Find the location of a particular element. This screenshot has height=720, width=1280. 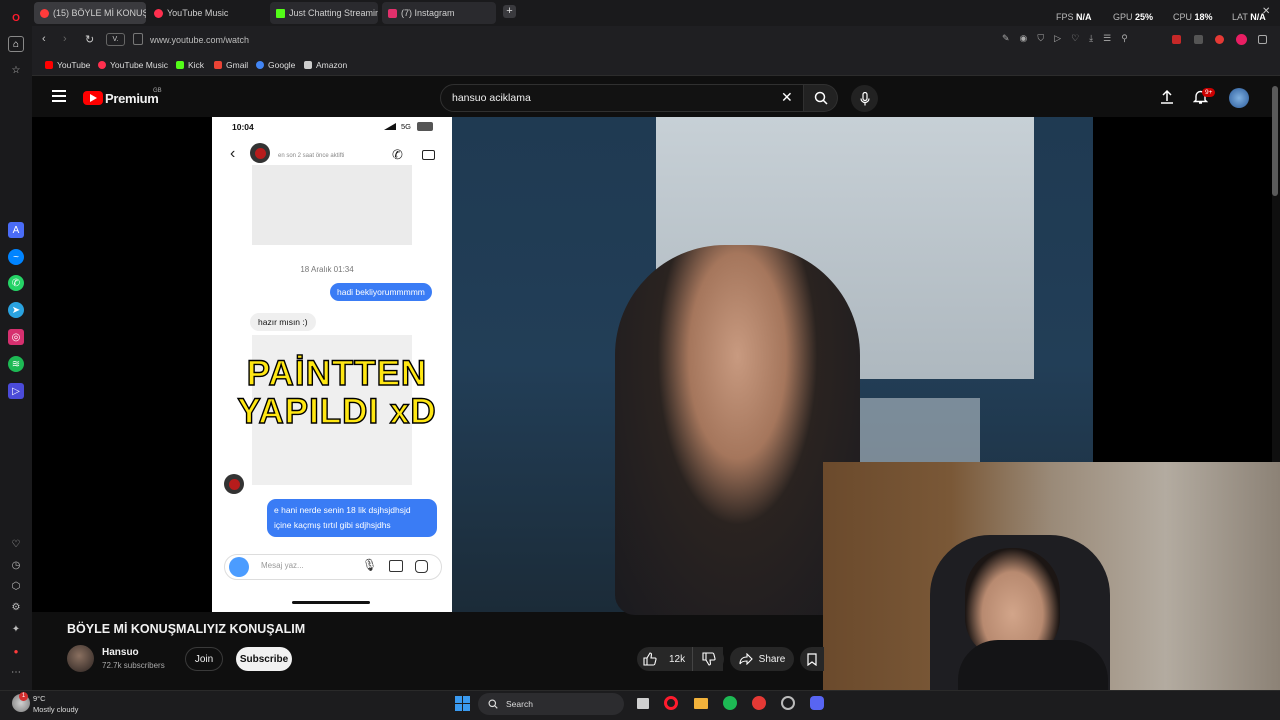

tab-youtube-music: YouTube Music is located at coordinates (204, 13).